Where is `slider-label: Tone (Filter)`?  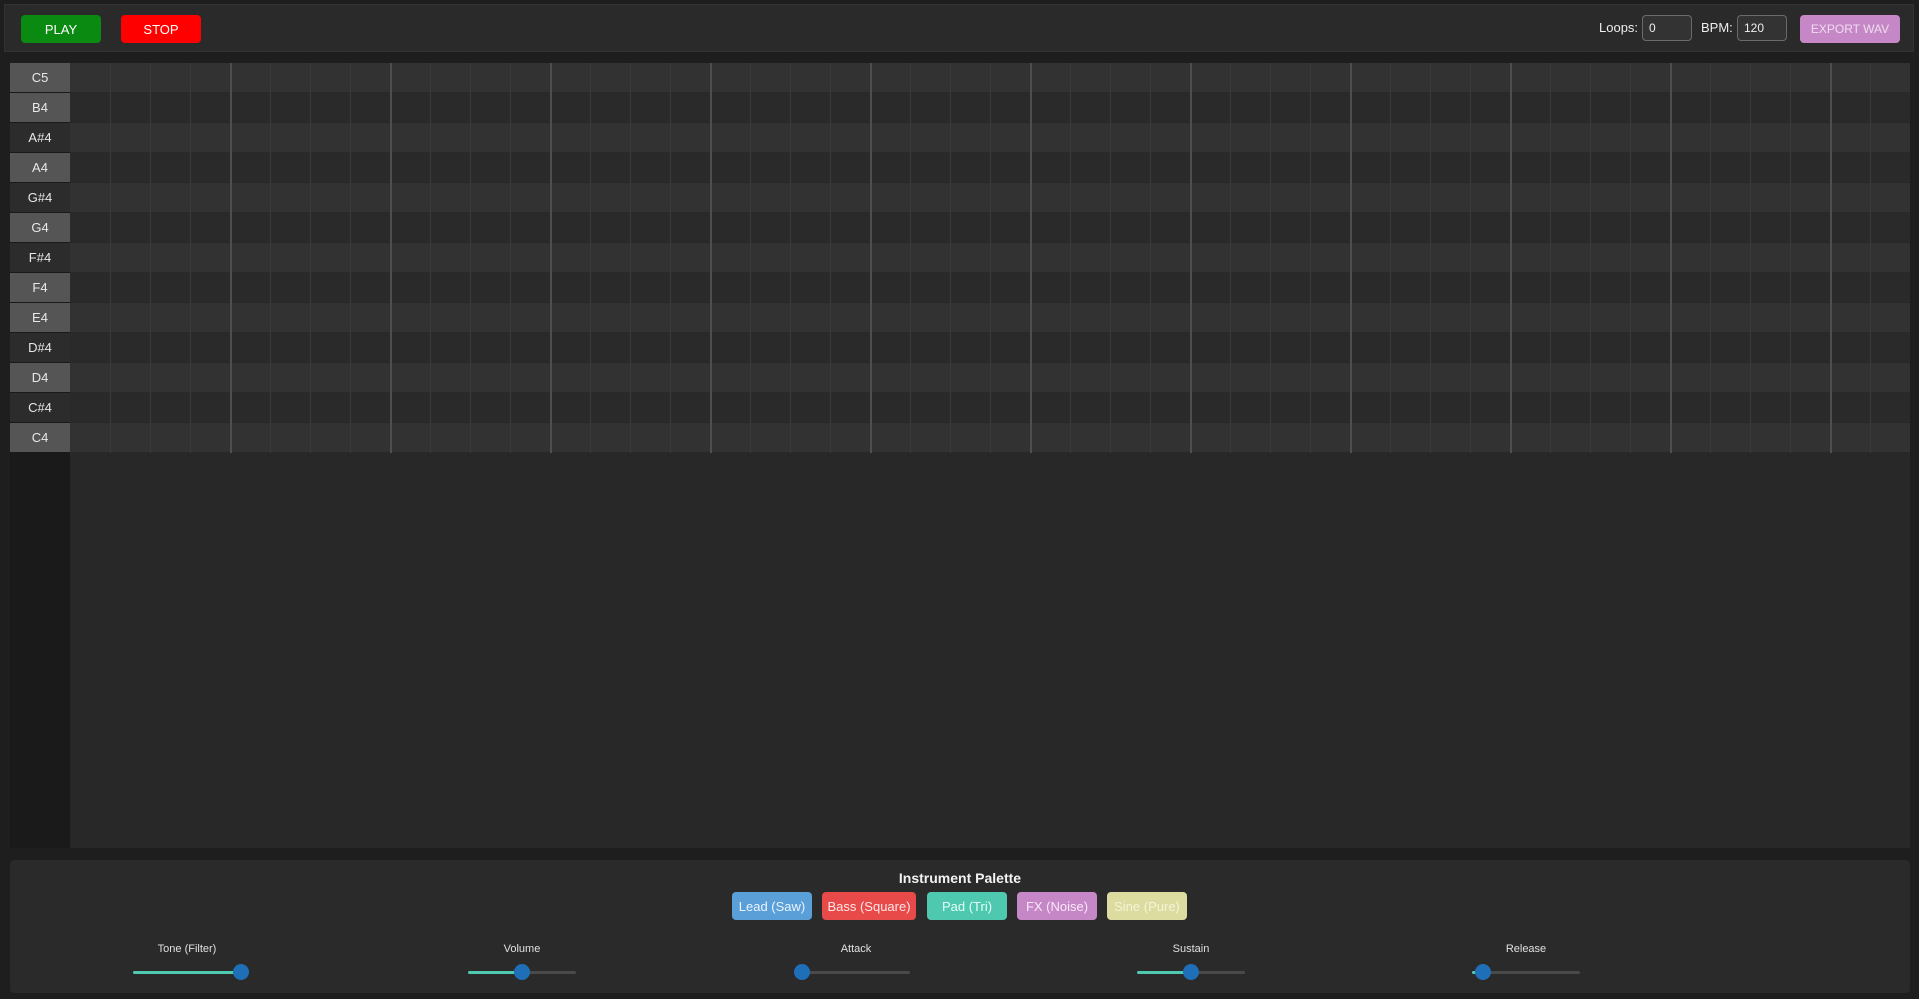 slider-label: Tone (Filter) is located at coordinates (187, 949).